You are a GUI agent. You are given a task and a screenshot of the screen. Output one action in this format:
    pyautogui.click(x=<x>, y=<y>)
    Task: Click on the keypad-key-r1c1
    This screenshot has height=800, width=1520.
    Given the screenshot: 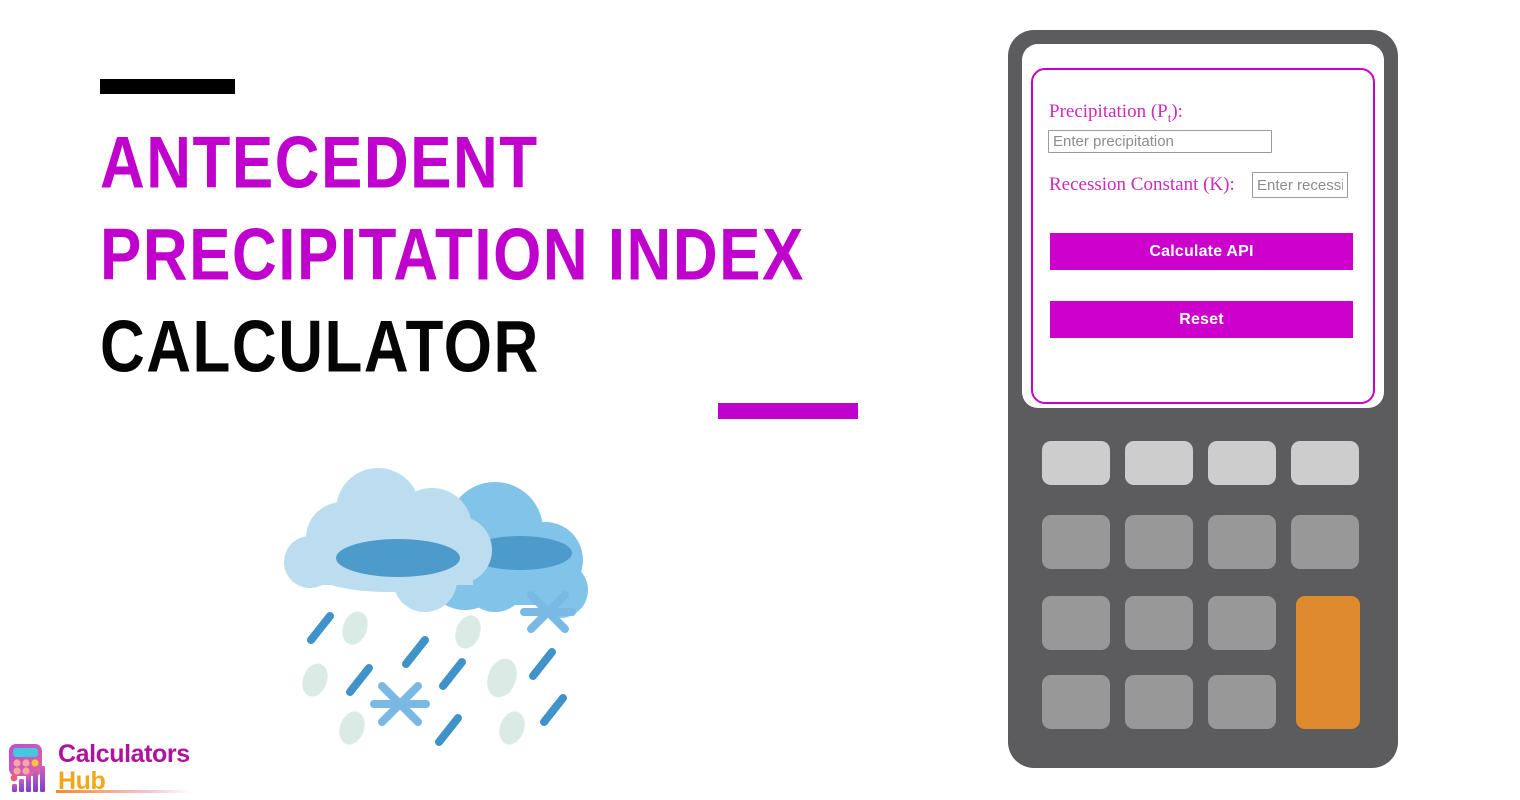 What is the action you would take?
    pyautogui.click(x=1076, y=463)
    